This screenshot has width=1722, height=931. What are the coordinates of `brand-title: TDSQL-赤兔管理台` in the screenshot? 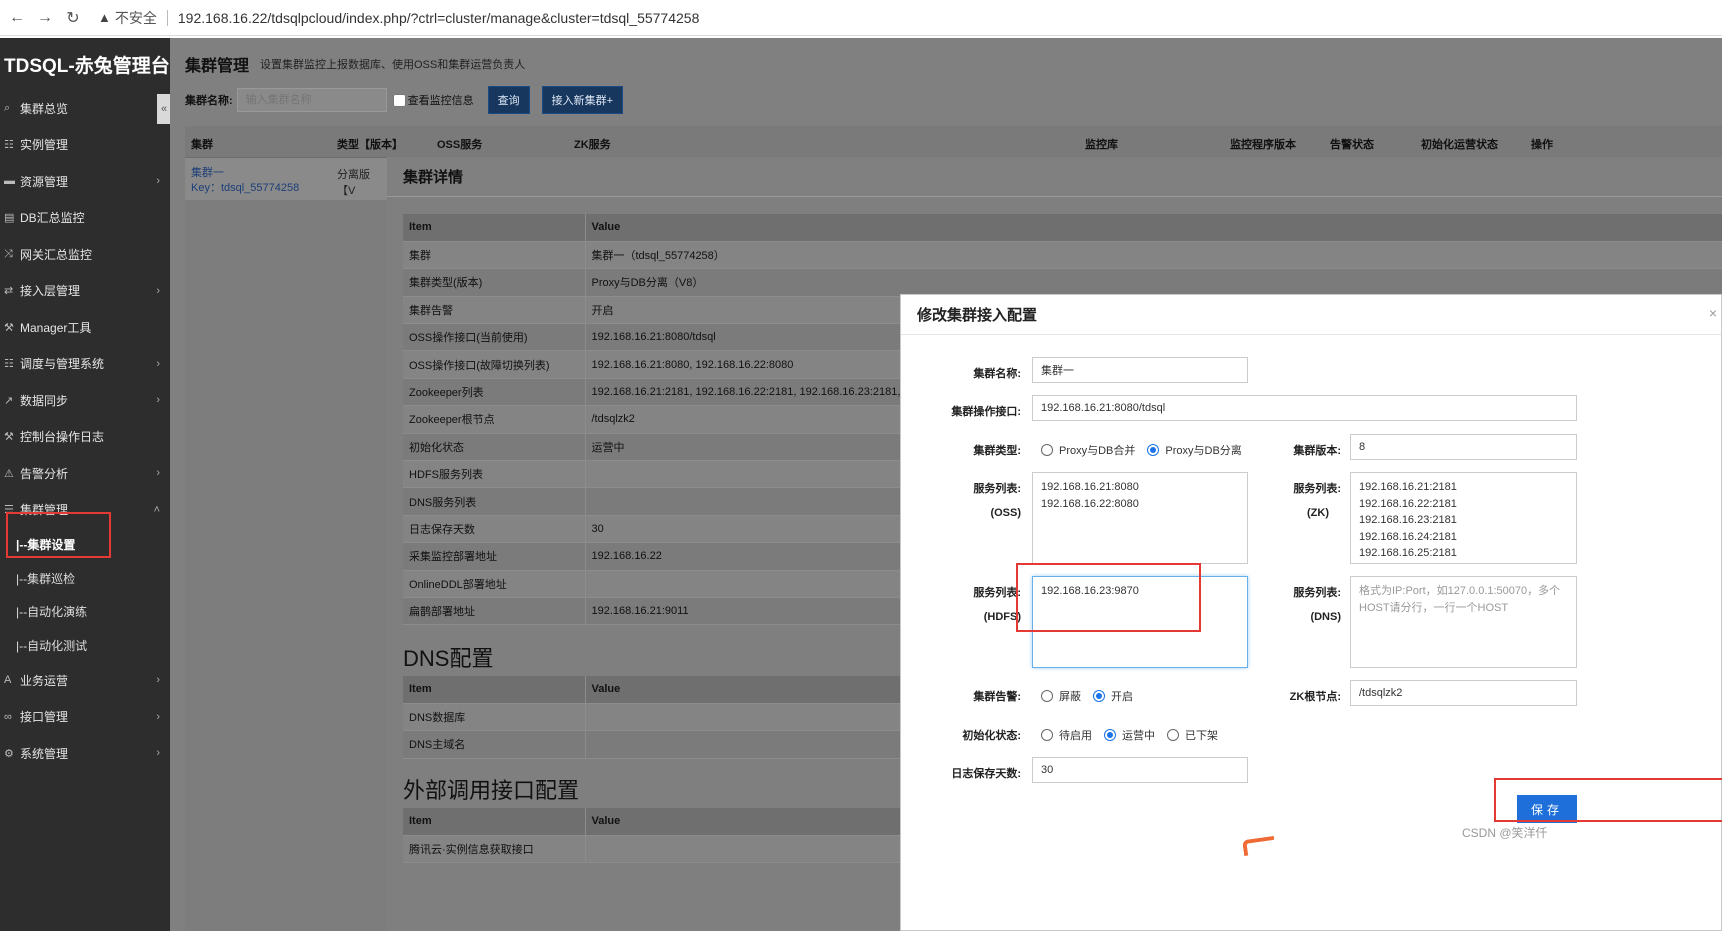 It's located at (87, 66).